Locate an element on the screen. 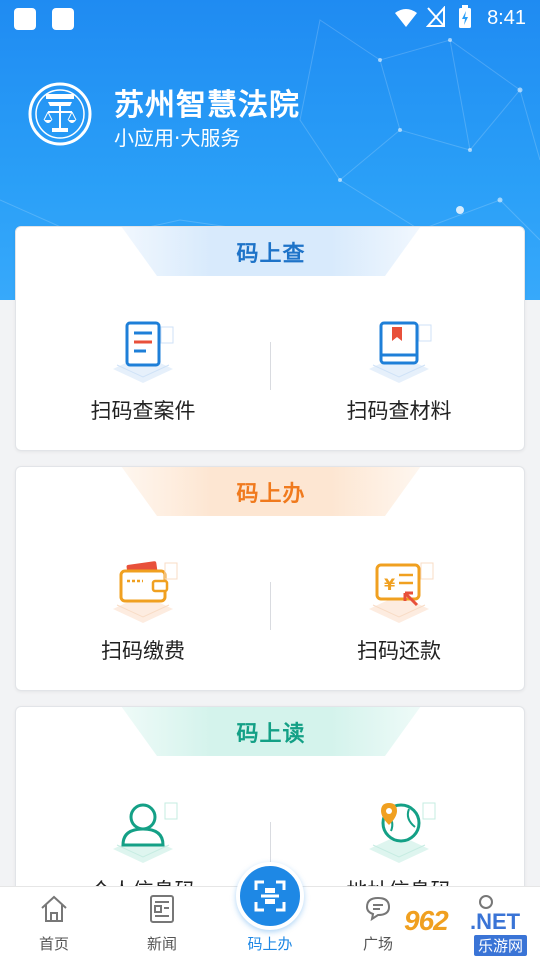  app-subtitle: 小应用·大服务 is located at coordinates (177, 138).